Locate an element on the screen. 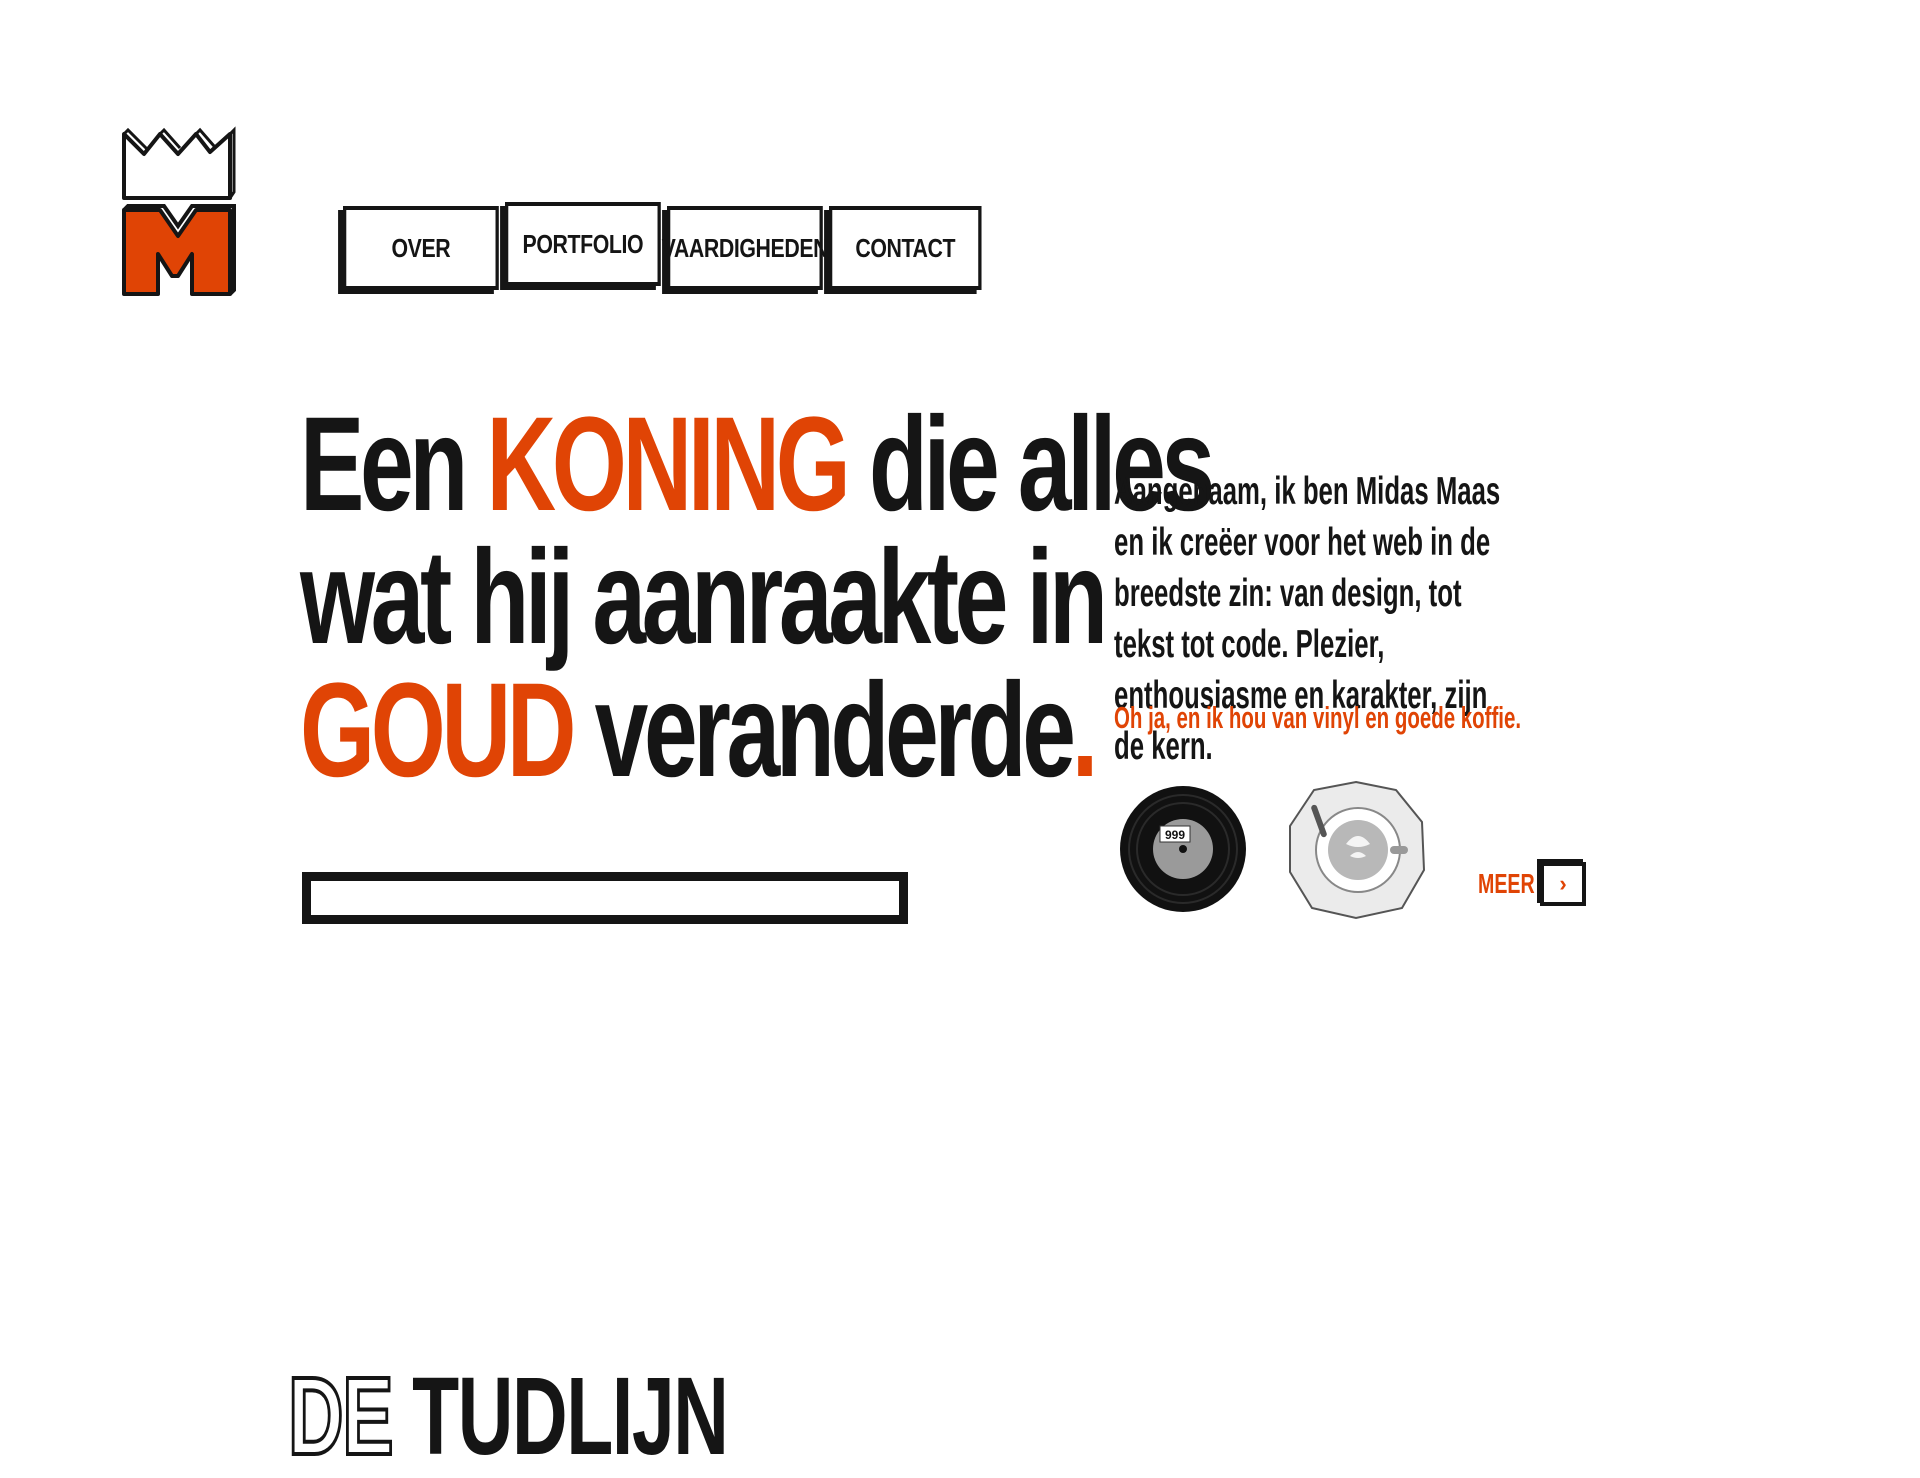 The image size is (1920, 1478). nav-item-vaardigheden: VAARDIGHEDEN is located at coordinates (745, 248).